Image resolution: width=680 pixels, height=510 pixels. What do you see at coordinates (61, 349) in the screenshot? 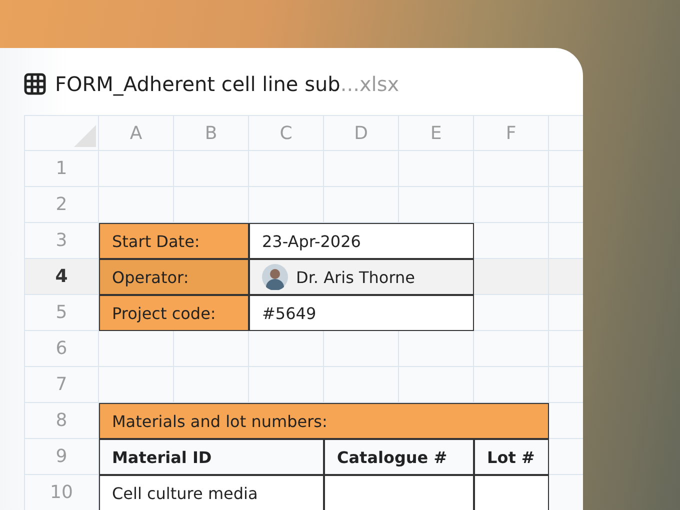
I see `row-header: 6` at bounding box center [61, 349].